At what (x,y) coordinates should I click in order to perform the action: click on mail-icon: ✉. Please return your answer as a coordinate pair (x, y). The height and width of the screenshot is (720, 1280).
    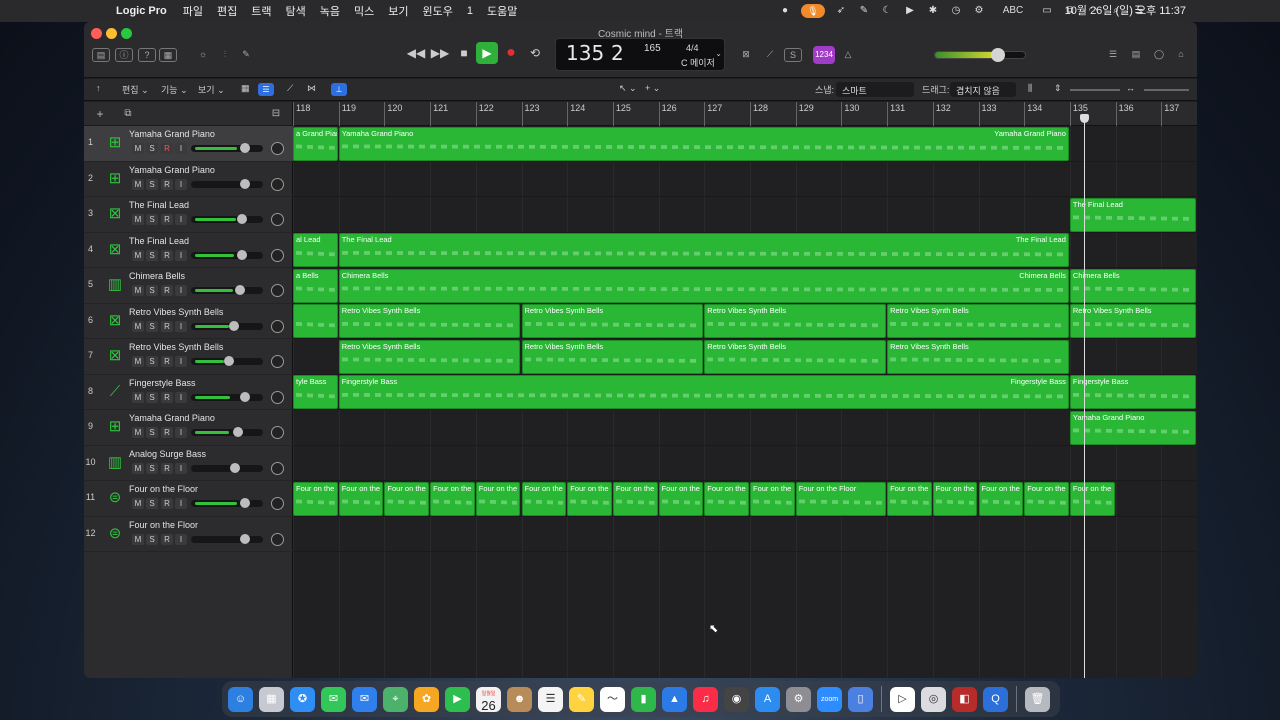
    Looking at the image, I should click on (364, 699).